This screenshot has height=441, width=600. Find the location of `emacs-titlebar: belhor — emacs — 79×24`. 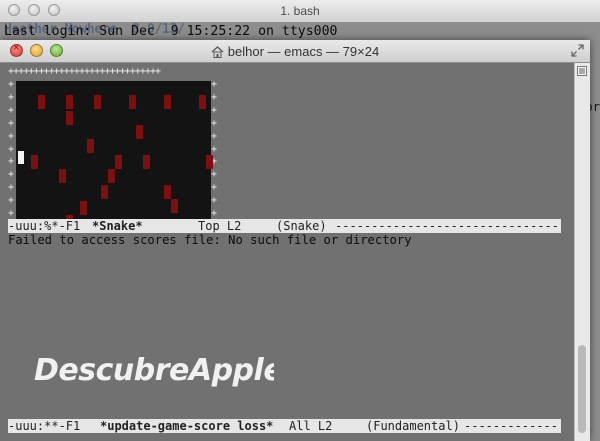

emacs-titlebar: belhor — emacs — 79×24 is located at coordinates (295, 51).